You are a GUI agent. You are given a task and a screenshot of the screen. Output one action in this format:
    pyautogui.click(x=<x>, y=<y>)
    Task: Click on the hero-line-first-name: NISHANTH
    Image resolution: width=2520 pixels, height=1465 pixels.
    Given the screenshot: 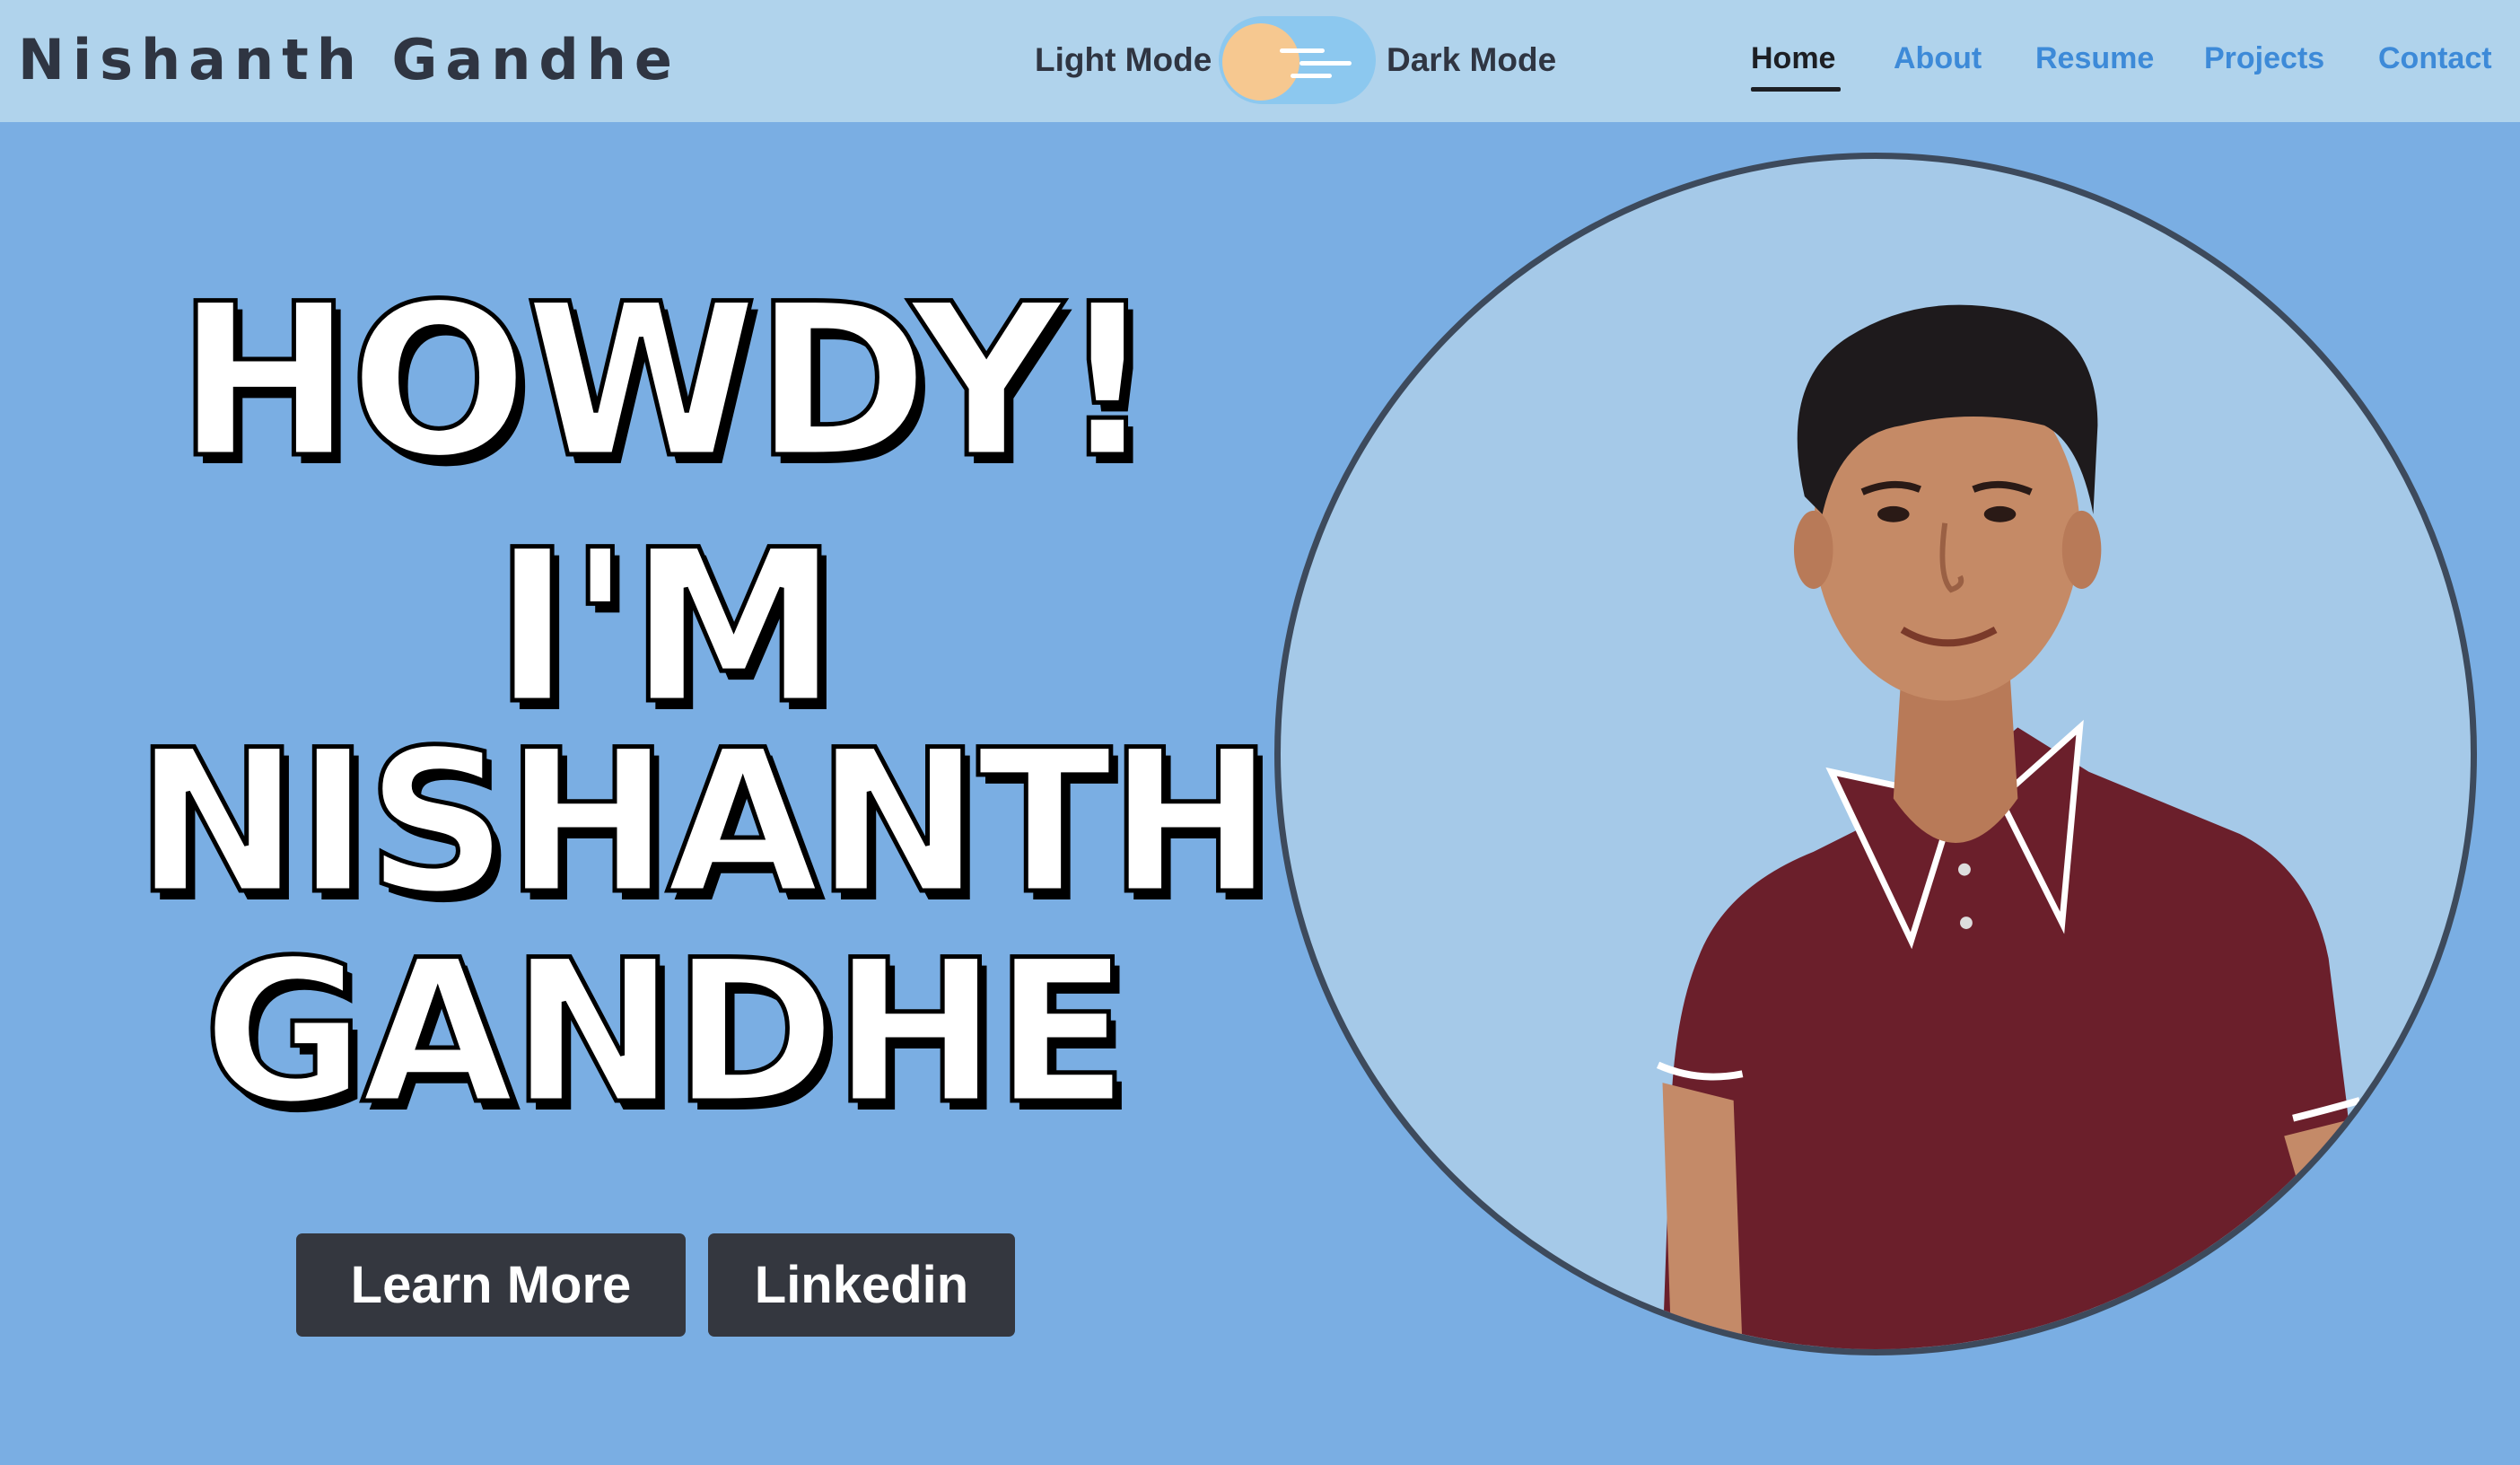 What is the action you would take?
    pyautogui.click(x=704, y=822)
    